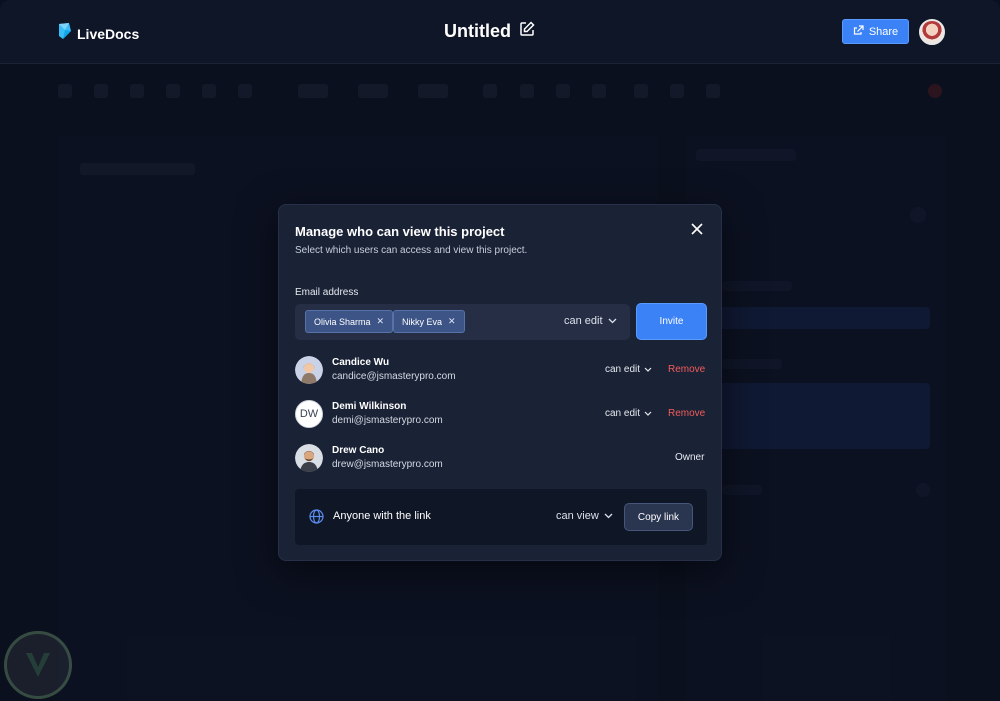 The image size is (1000, 701). I want to click on livedocs-logo-icon, so click(65, 33).